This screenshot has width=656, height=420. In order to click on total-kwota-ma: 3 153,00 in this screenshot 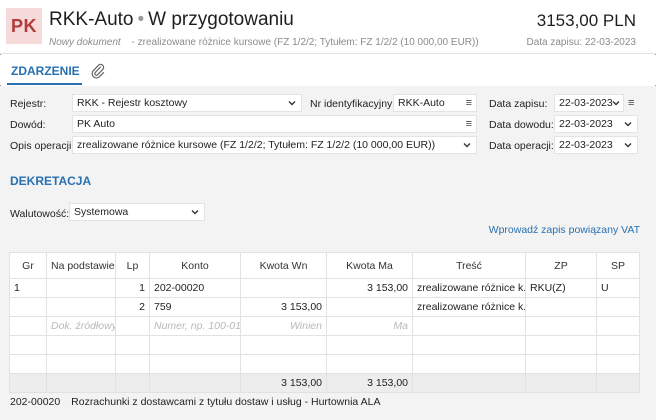, I will do `click(369, 383)`.